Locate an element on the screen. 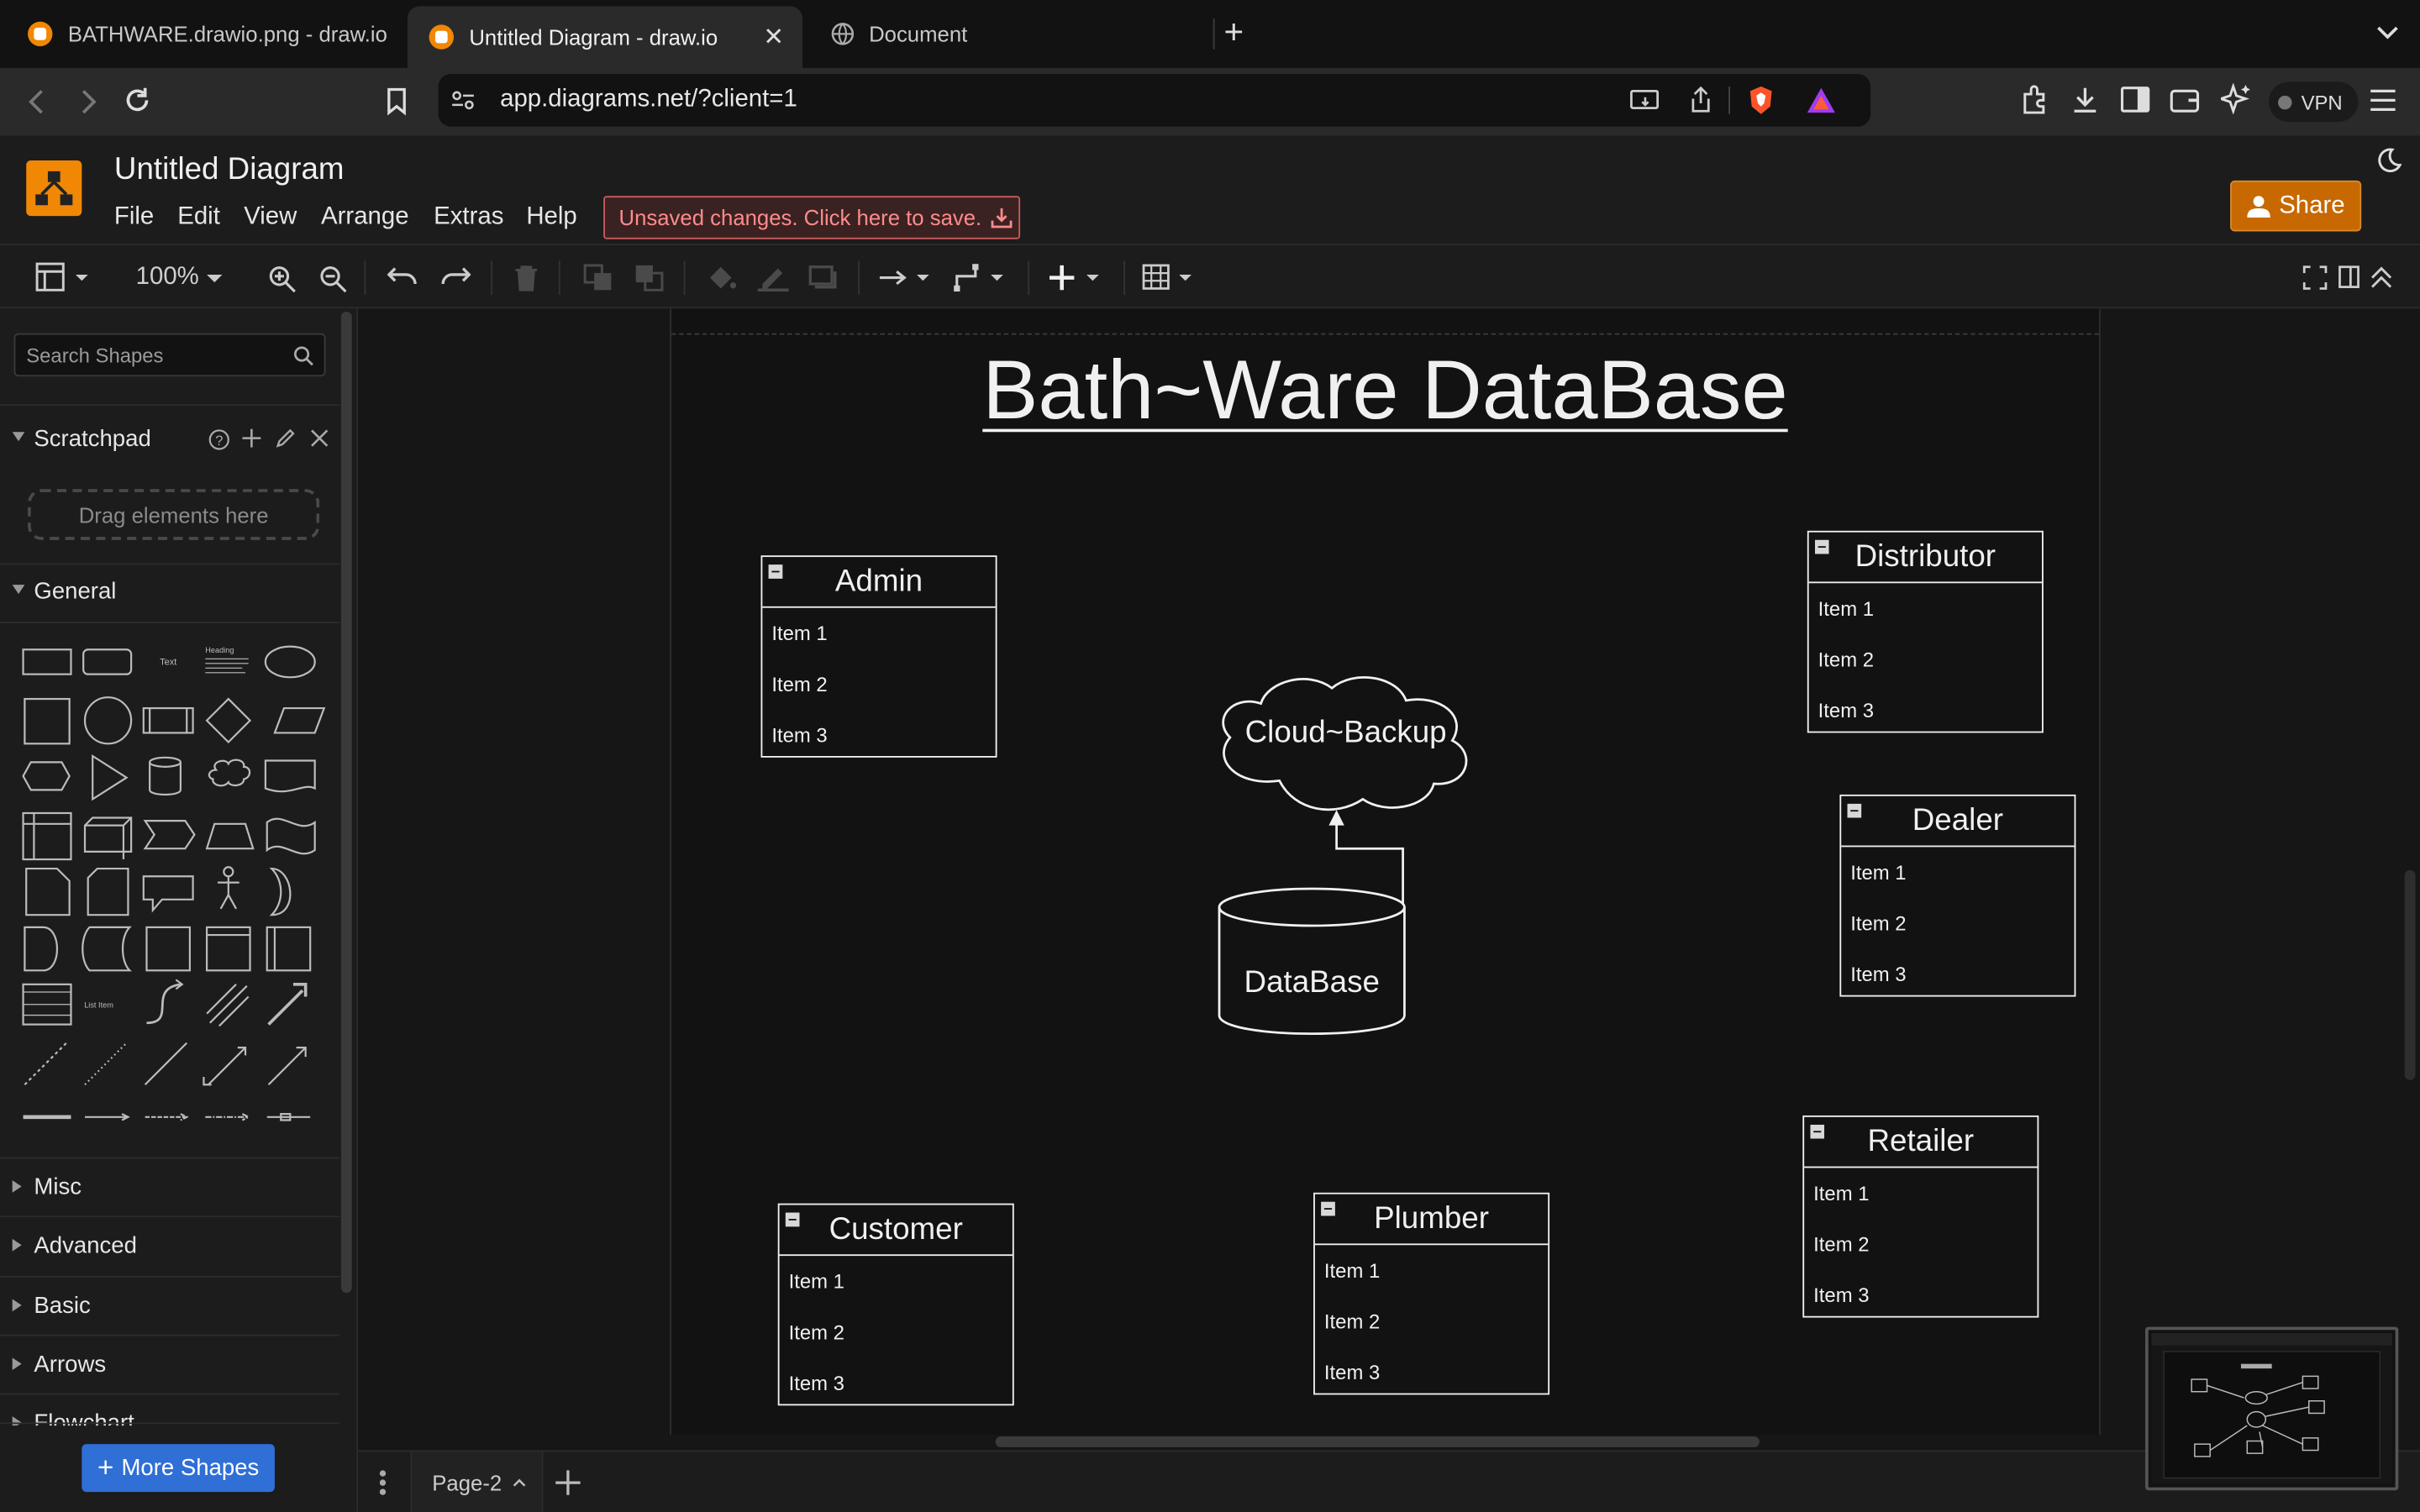 The image size is (2420, 1512). shadow-icon is located at coordinates (824, 277).